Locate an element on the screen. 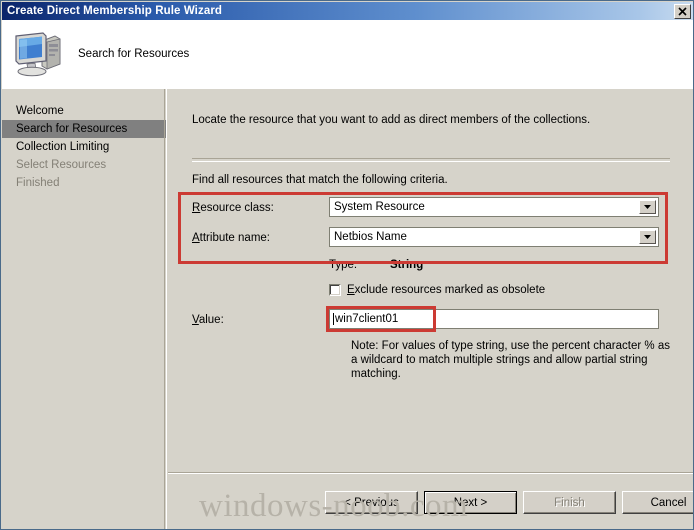 Image resolution: width=694 pixels, height=530 pixels. button-bar: < Previous Next > Finish Cancel is located at coordinates (430, 500).